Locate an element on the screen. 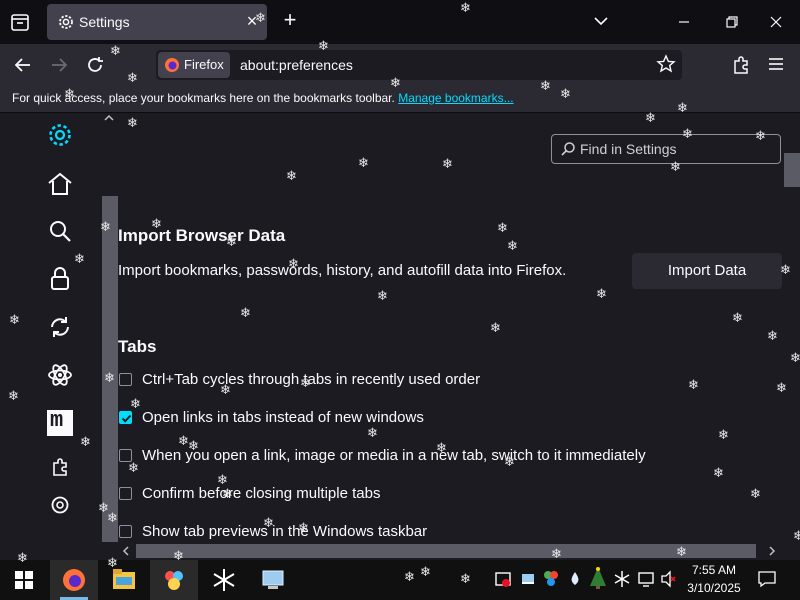  windows-start-button is located at coordinates (24, 580).